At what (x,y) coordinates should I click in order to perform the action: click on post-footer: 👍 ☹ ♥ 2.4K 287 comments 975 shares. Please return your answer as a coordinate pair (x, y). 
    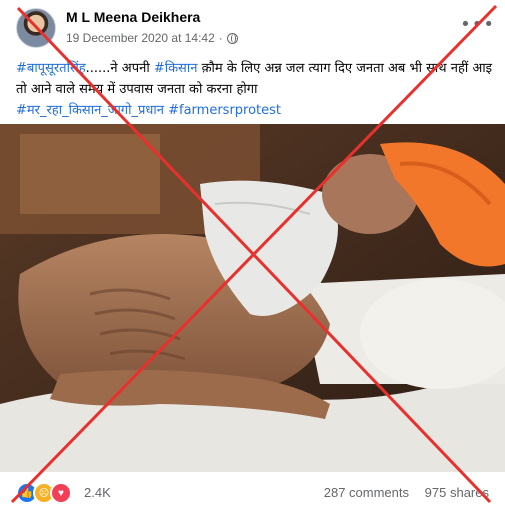
    Looking at the image, I should click on (252, 492).